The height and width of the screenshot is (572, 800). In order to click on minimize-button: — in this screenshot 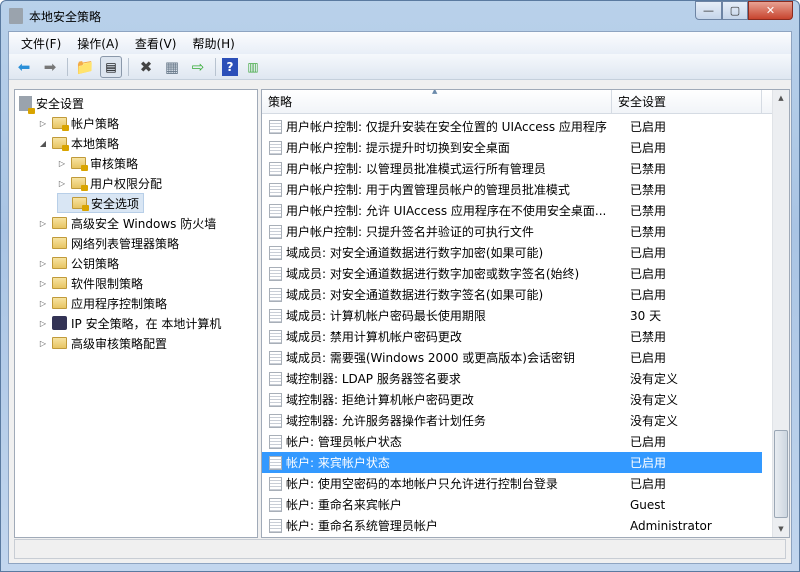, I will do `click(708, 10)`.